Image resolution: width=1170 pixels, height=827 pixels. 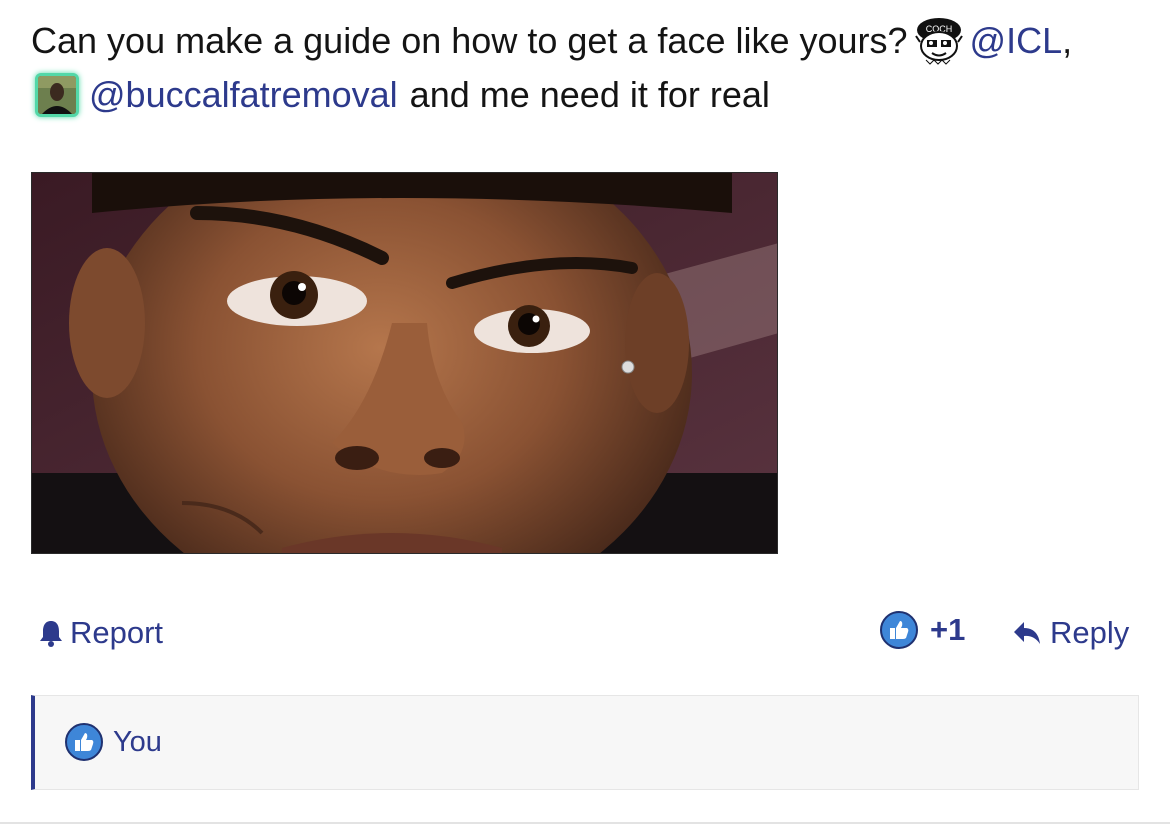 I want to click on post-actions: Report +1 Reply, so click(x=585, y=633).